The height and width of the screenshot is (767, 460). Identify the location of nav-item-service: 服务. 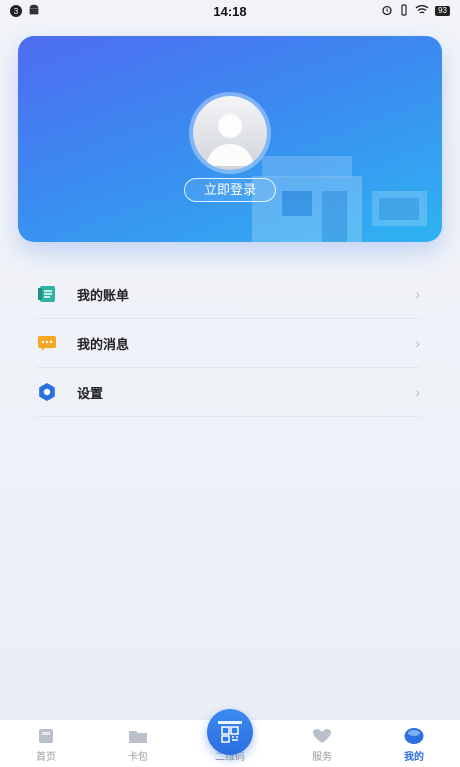
(322, 743).